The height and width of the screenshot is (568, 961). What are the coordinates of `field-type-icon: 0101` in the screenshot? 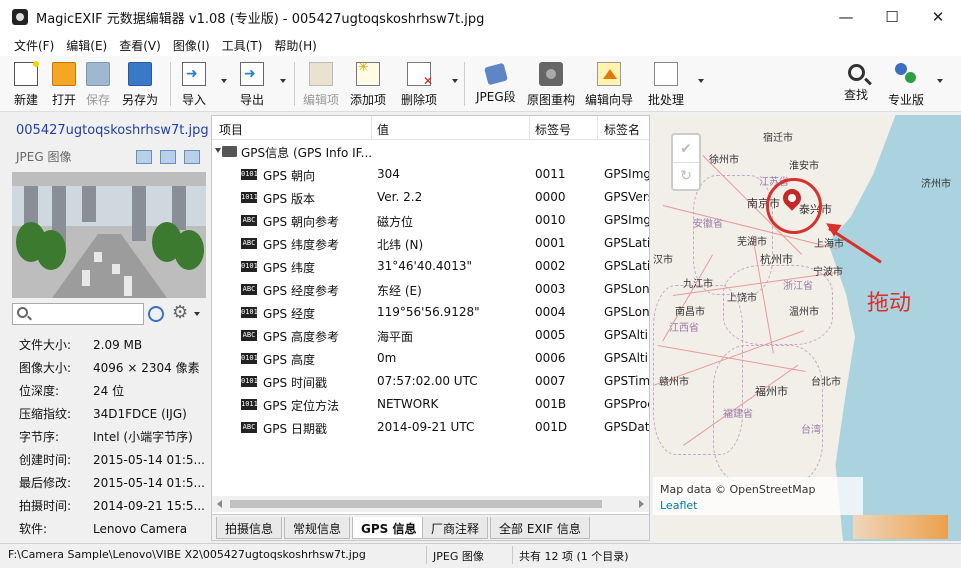 It's located at (249, 174).